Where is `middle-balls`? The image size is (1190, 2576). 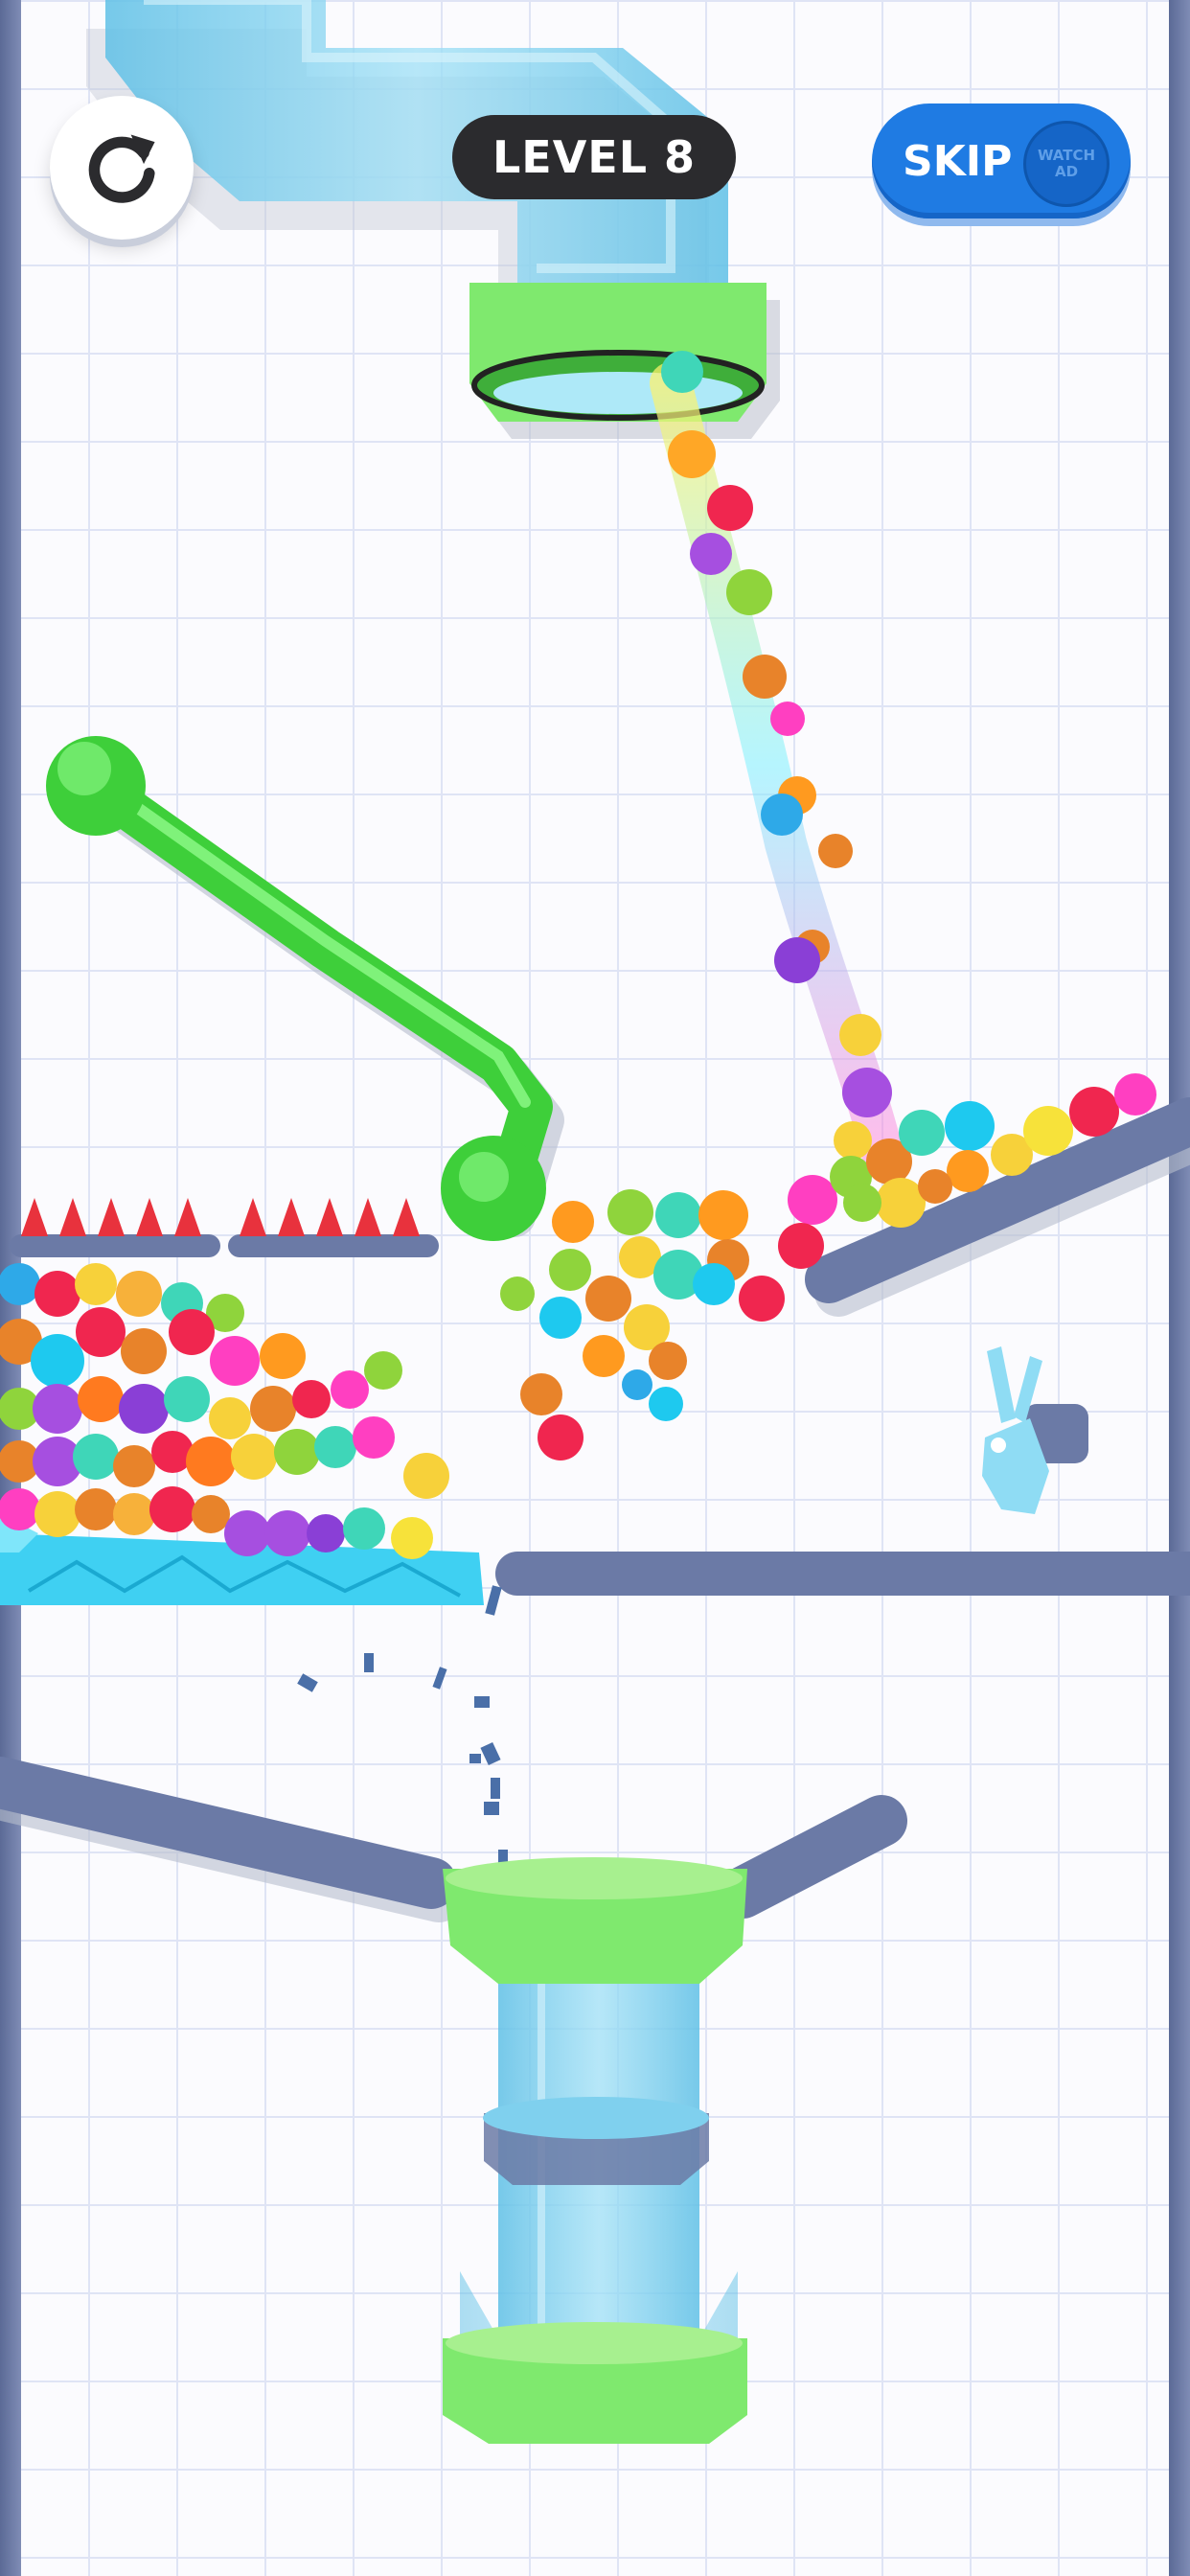 middle-balls is located at coordinates (642, 1324).